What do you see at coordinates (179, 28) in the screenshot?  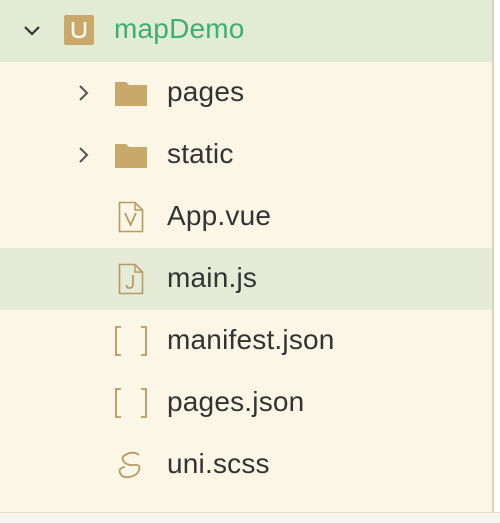 I see `tree-root-label: mapDemo` at bounding box center [179, 28].